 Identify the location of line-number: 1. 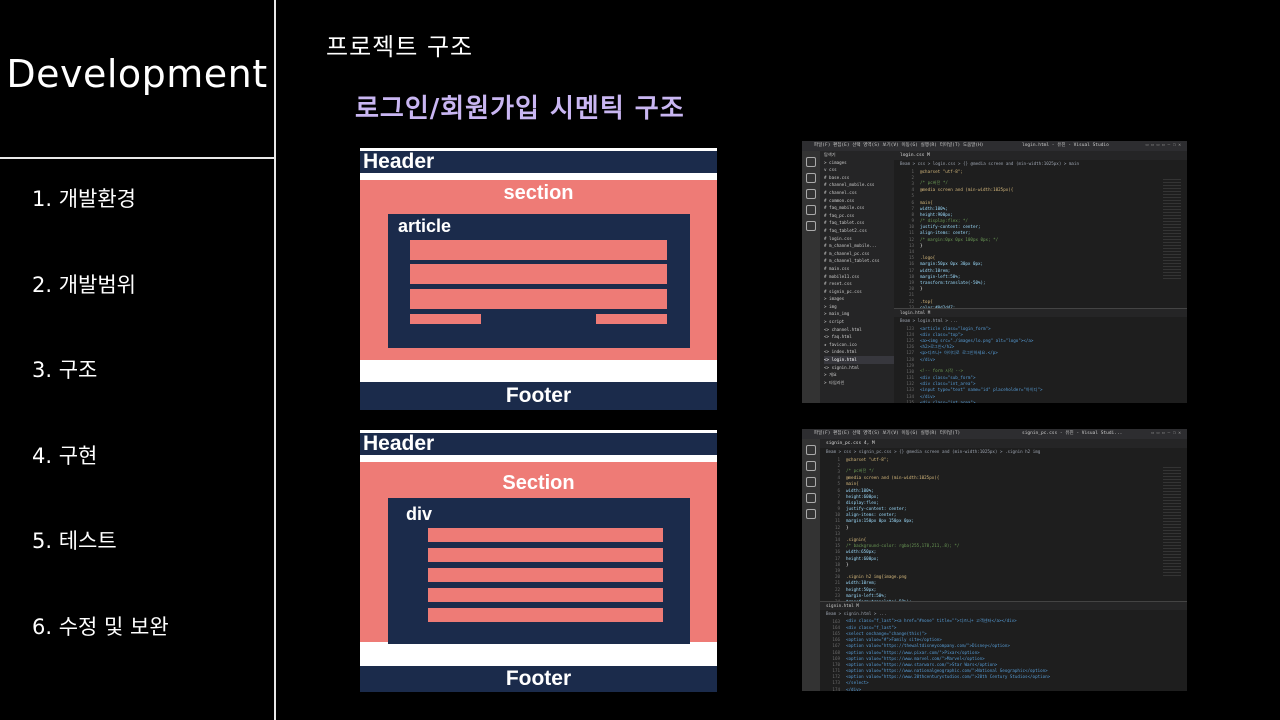
(912, 171).